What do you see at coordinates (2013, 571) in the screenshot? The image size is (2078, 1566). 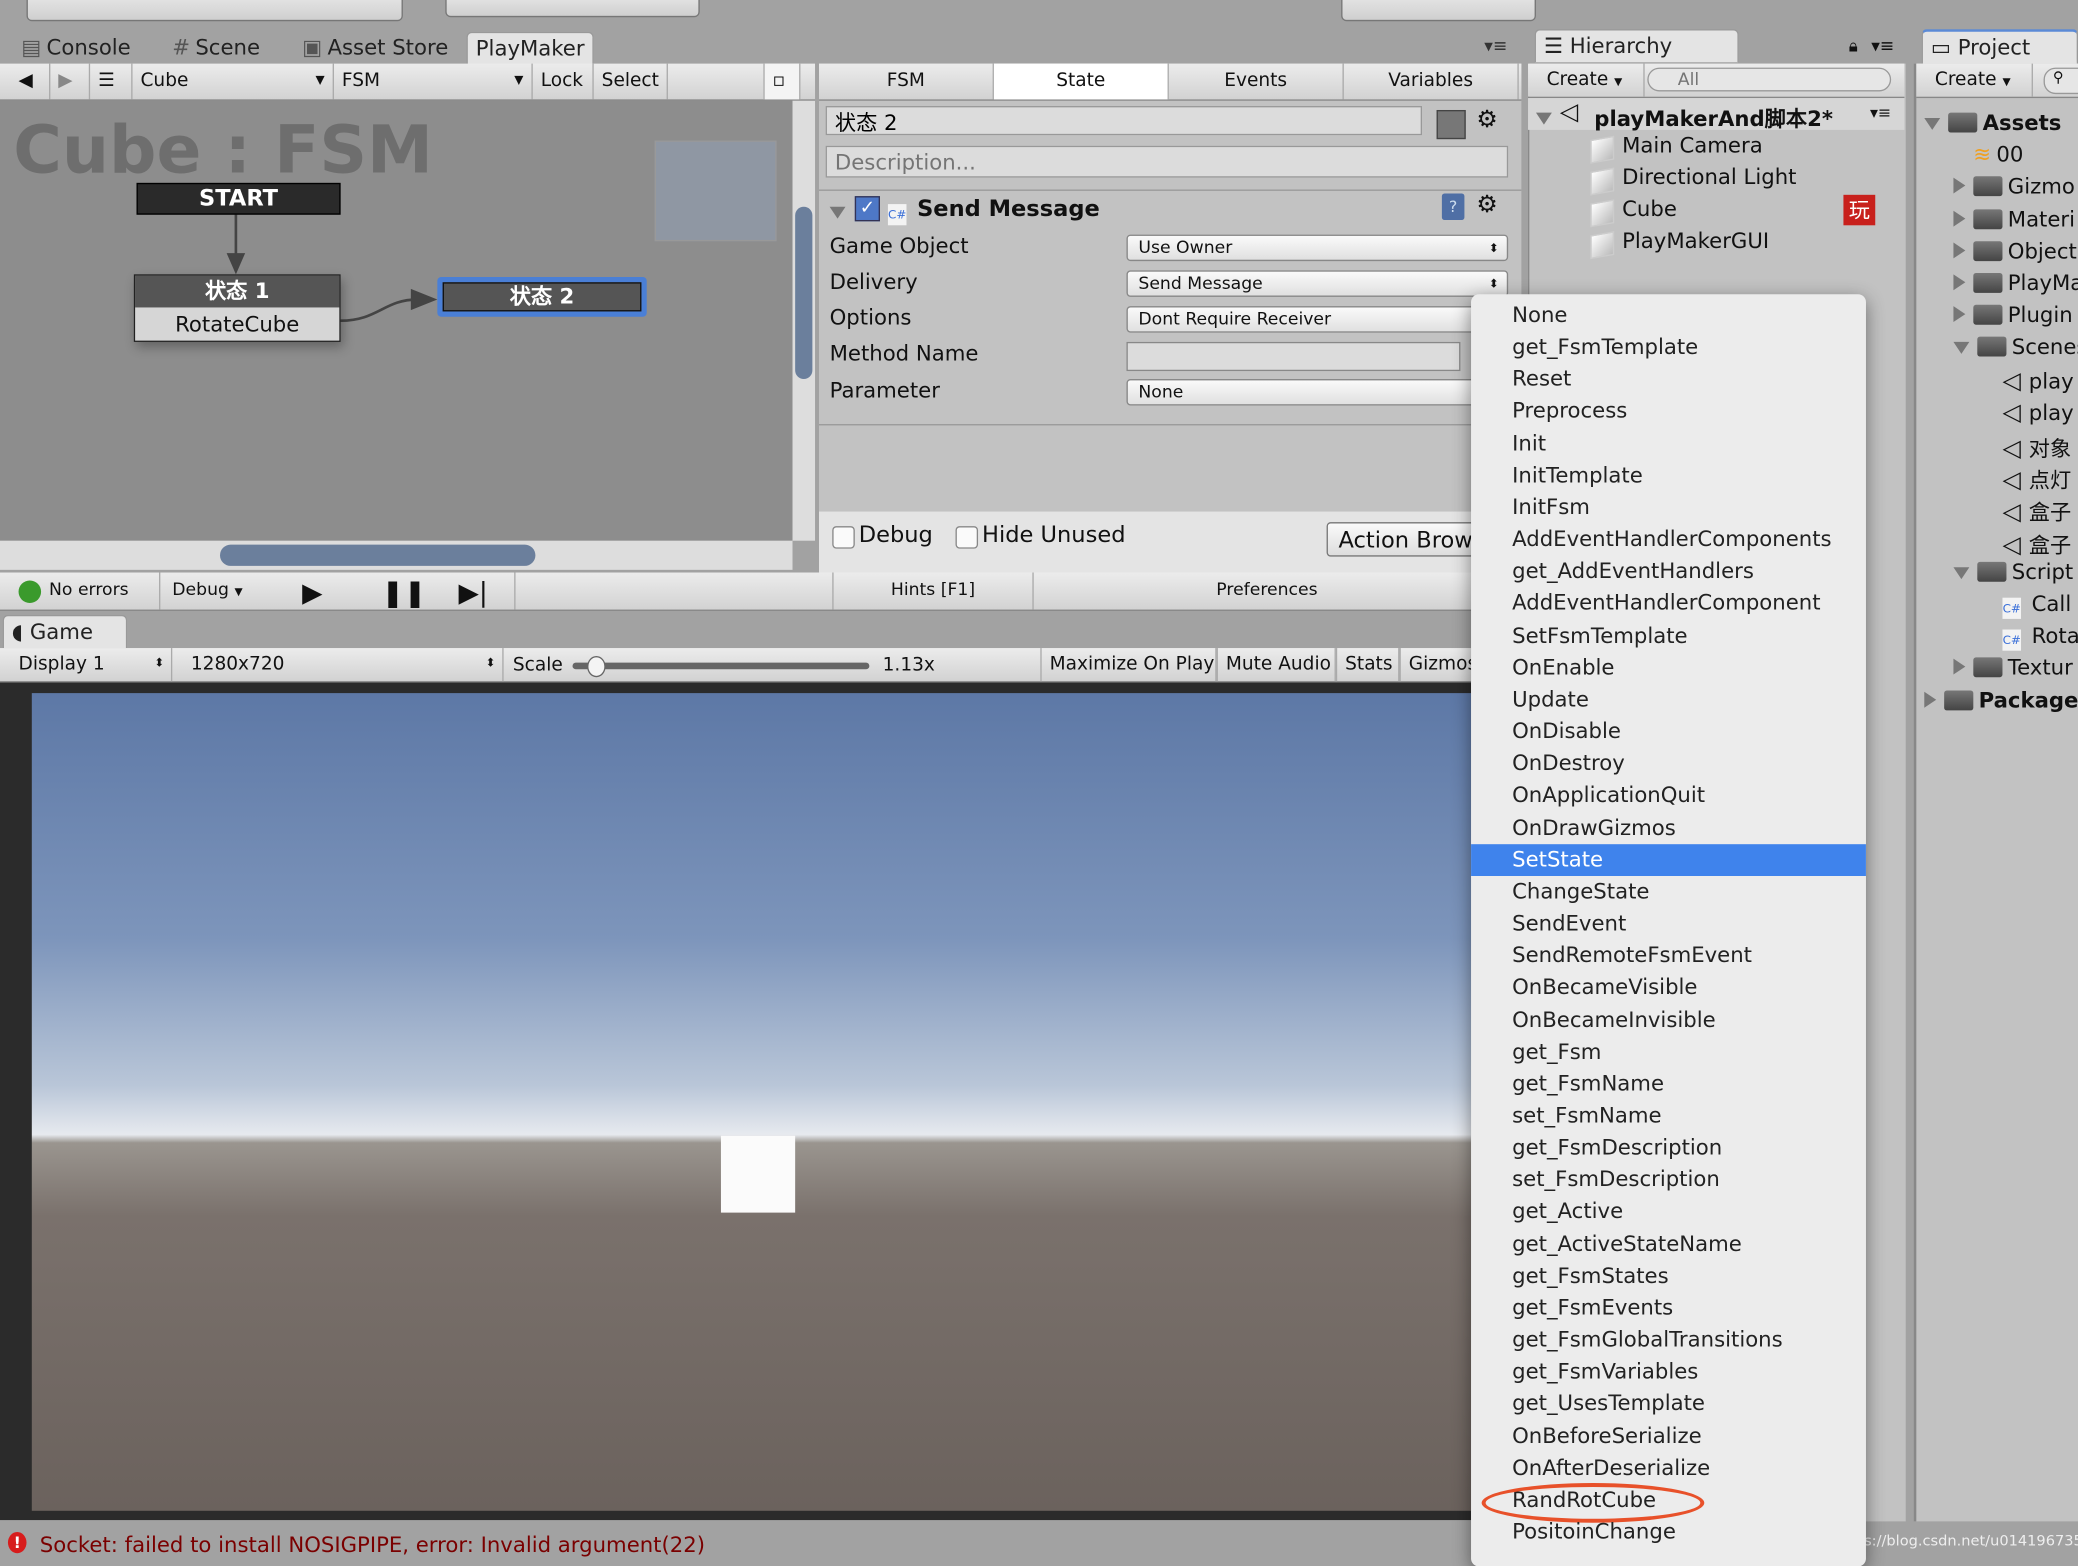 I see `project-item: Script` at bounding box center [2013, 571].